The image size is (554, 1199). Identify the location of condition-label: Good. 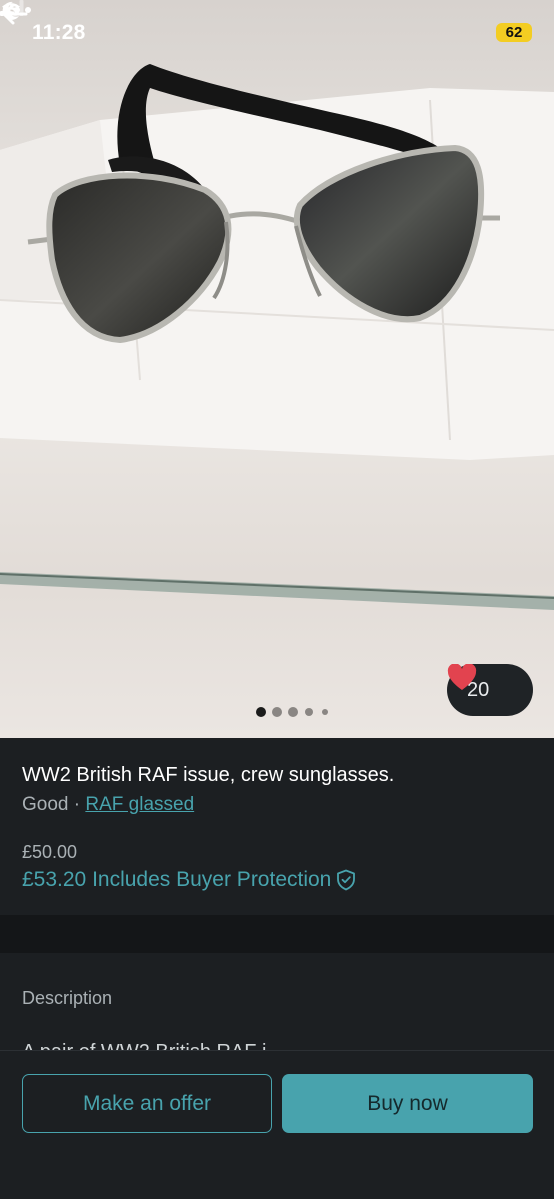
(45, 804).